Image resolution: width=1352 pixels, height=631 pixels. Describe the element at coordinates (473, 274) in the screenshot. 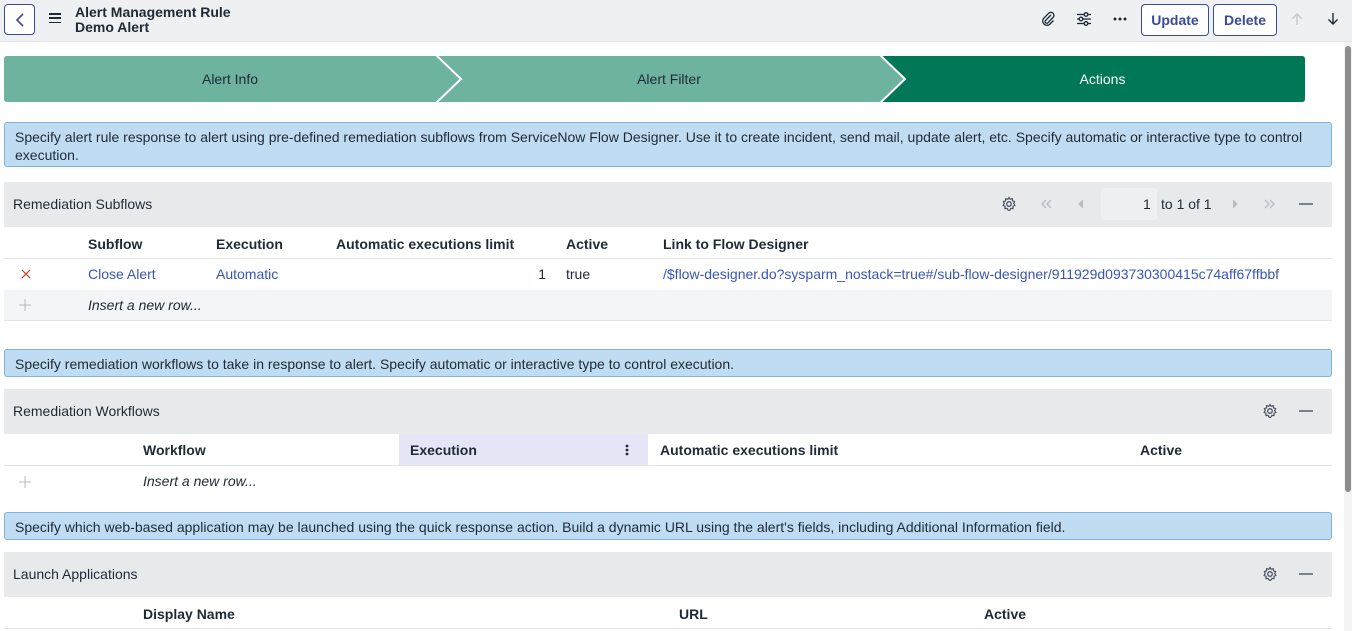

I see `limit-cell: 1` at that location.